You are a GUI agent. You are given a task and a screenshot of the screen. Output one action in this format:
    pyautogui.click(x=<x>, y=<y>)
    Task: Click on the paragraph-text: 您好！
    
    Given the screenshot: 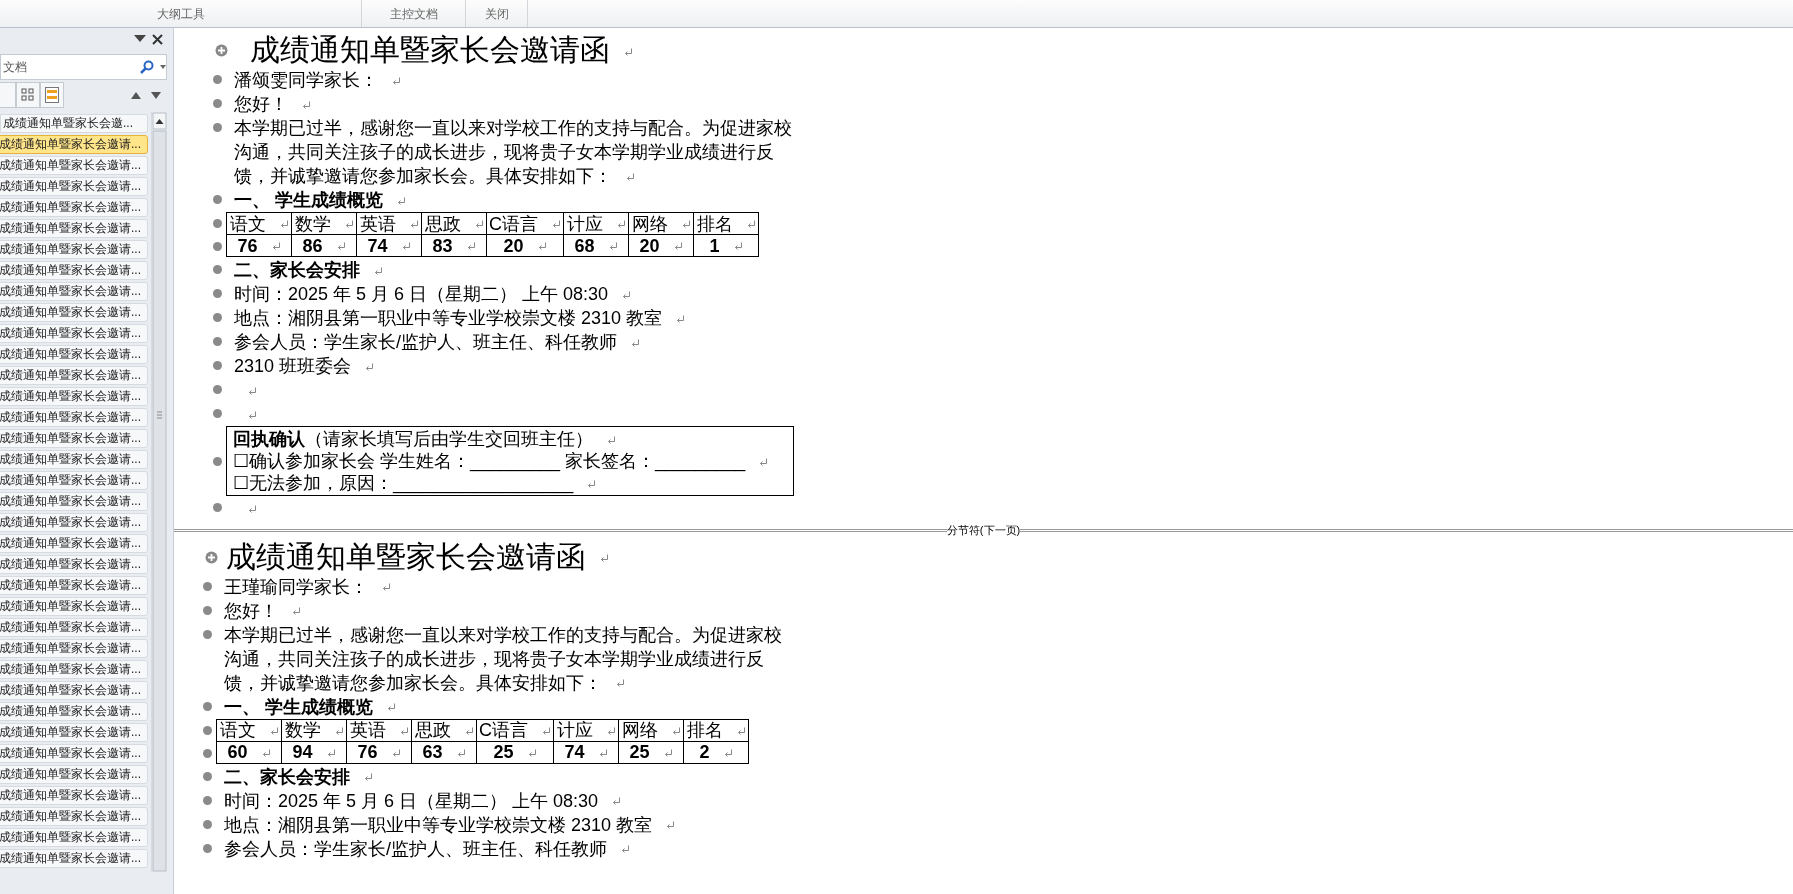 What is the action you would take?
    pyautogui.click(x=509, y=610)
    